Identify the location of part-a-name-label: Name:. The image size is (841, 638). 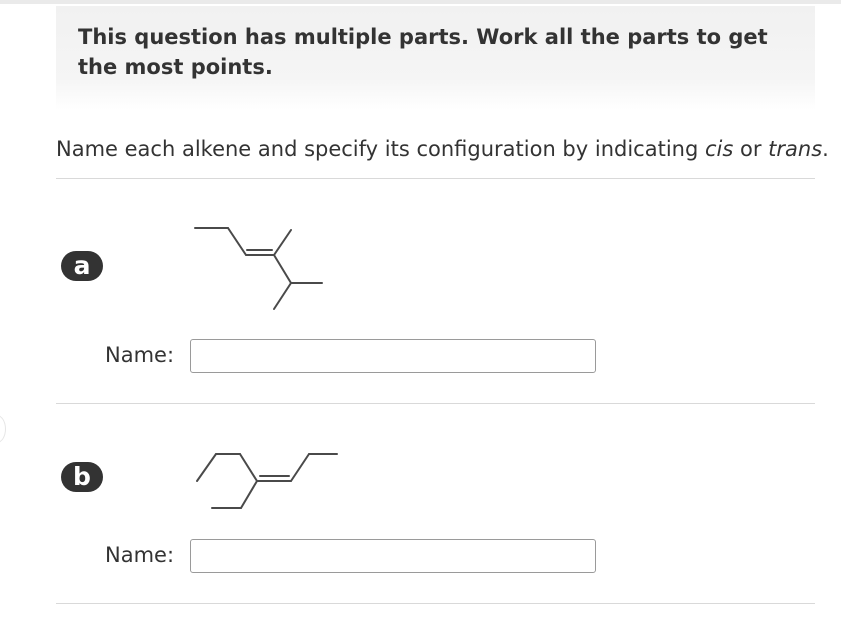
(140, 355).